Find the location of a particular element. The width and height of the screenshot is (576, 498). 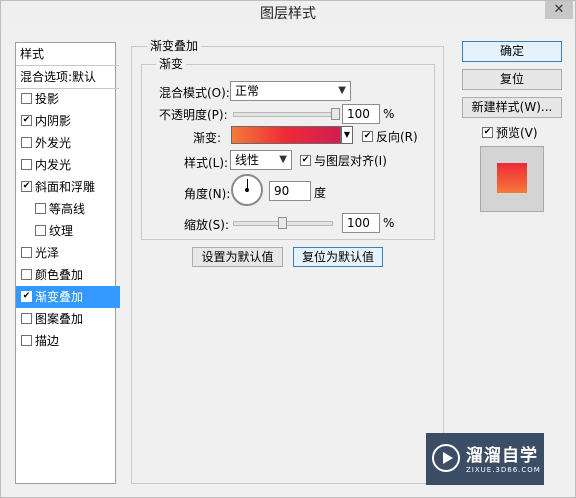

effect-item: ✔ 斜面和浮雕 is located at coordinates (68, 187).